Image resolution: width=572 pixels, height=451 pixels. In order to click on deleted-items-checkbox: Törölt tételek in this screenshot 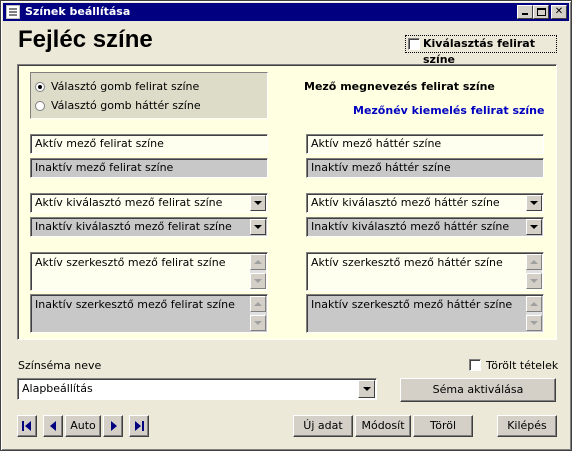, I will do `click(514, 366)`.